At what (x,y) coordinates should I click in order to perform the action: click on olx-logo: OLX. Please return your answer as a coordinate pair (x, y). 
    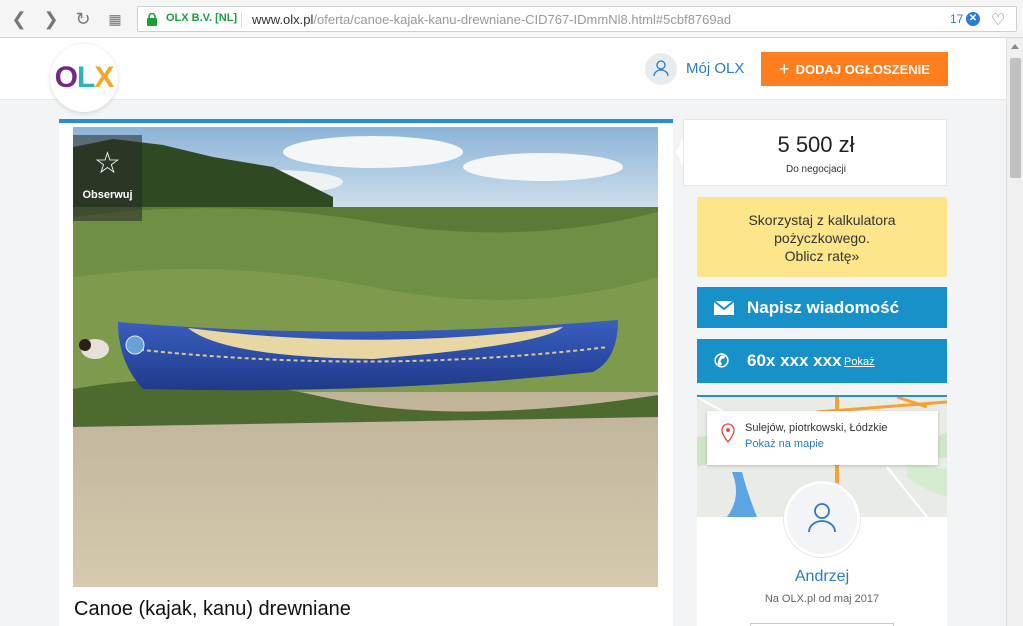
    Looking at the image, I should click on (84, 78).